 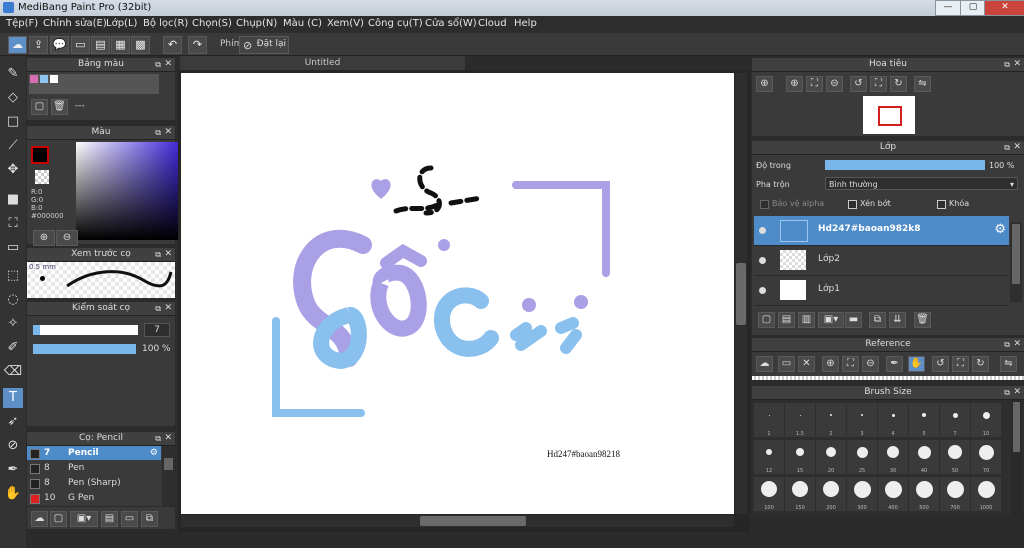 I want to click on brush-size-option: 700, so click(x=955, y=494).